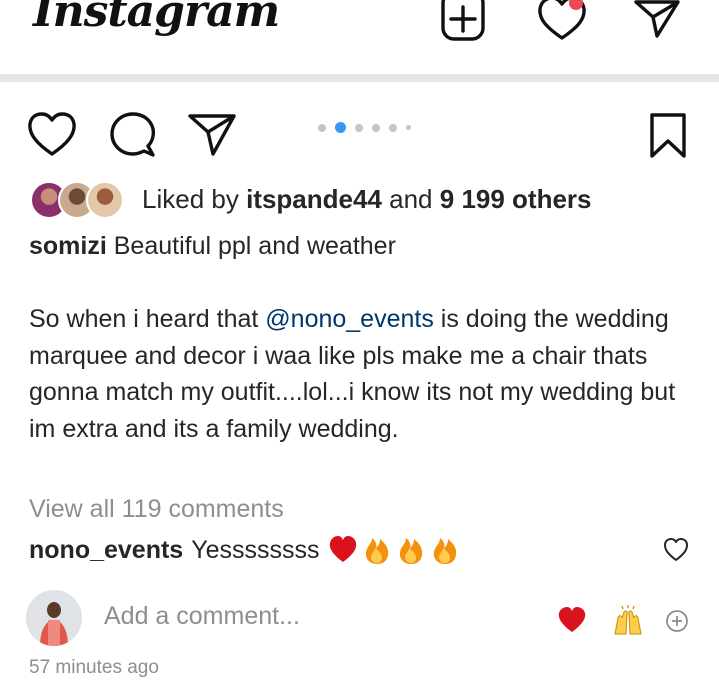 Image resolution: width=719 pixels, height=682 pixels. Describe the element at coordinates (562, 21) in the screenshot. I see `activity-heart-icon` at that location.